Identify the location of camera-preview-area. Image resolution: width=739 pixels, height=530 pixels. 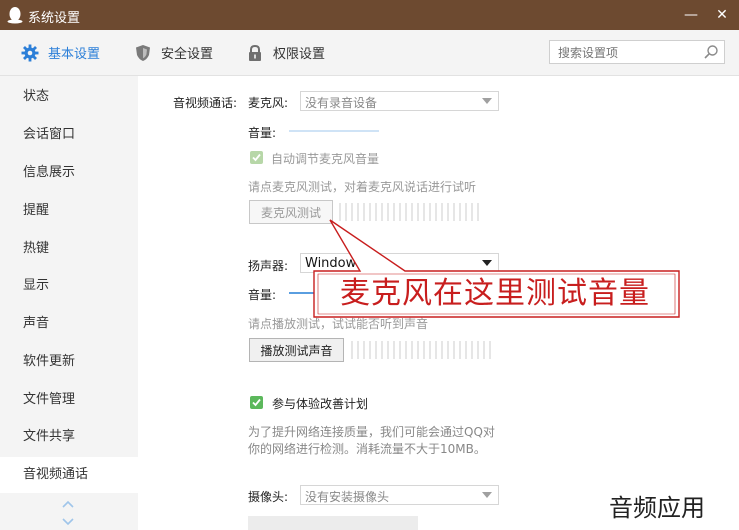
(333, 523).